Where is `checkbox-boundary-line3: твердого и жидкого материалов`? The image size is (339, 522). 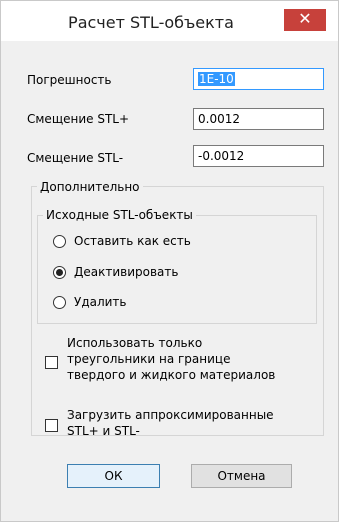
checkbox-boundary-line3: твердого и жидкого материалов is located at coordinates (171, 375).